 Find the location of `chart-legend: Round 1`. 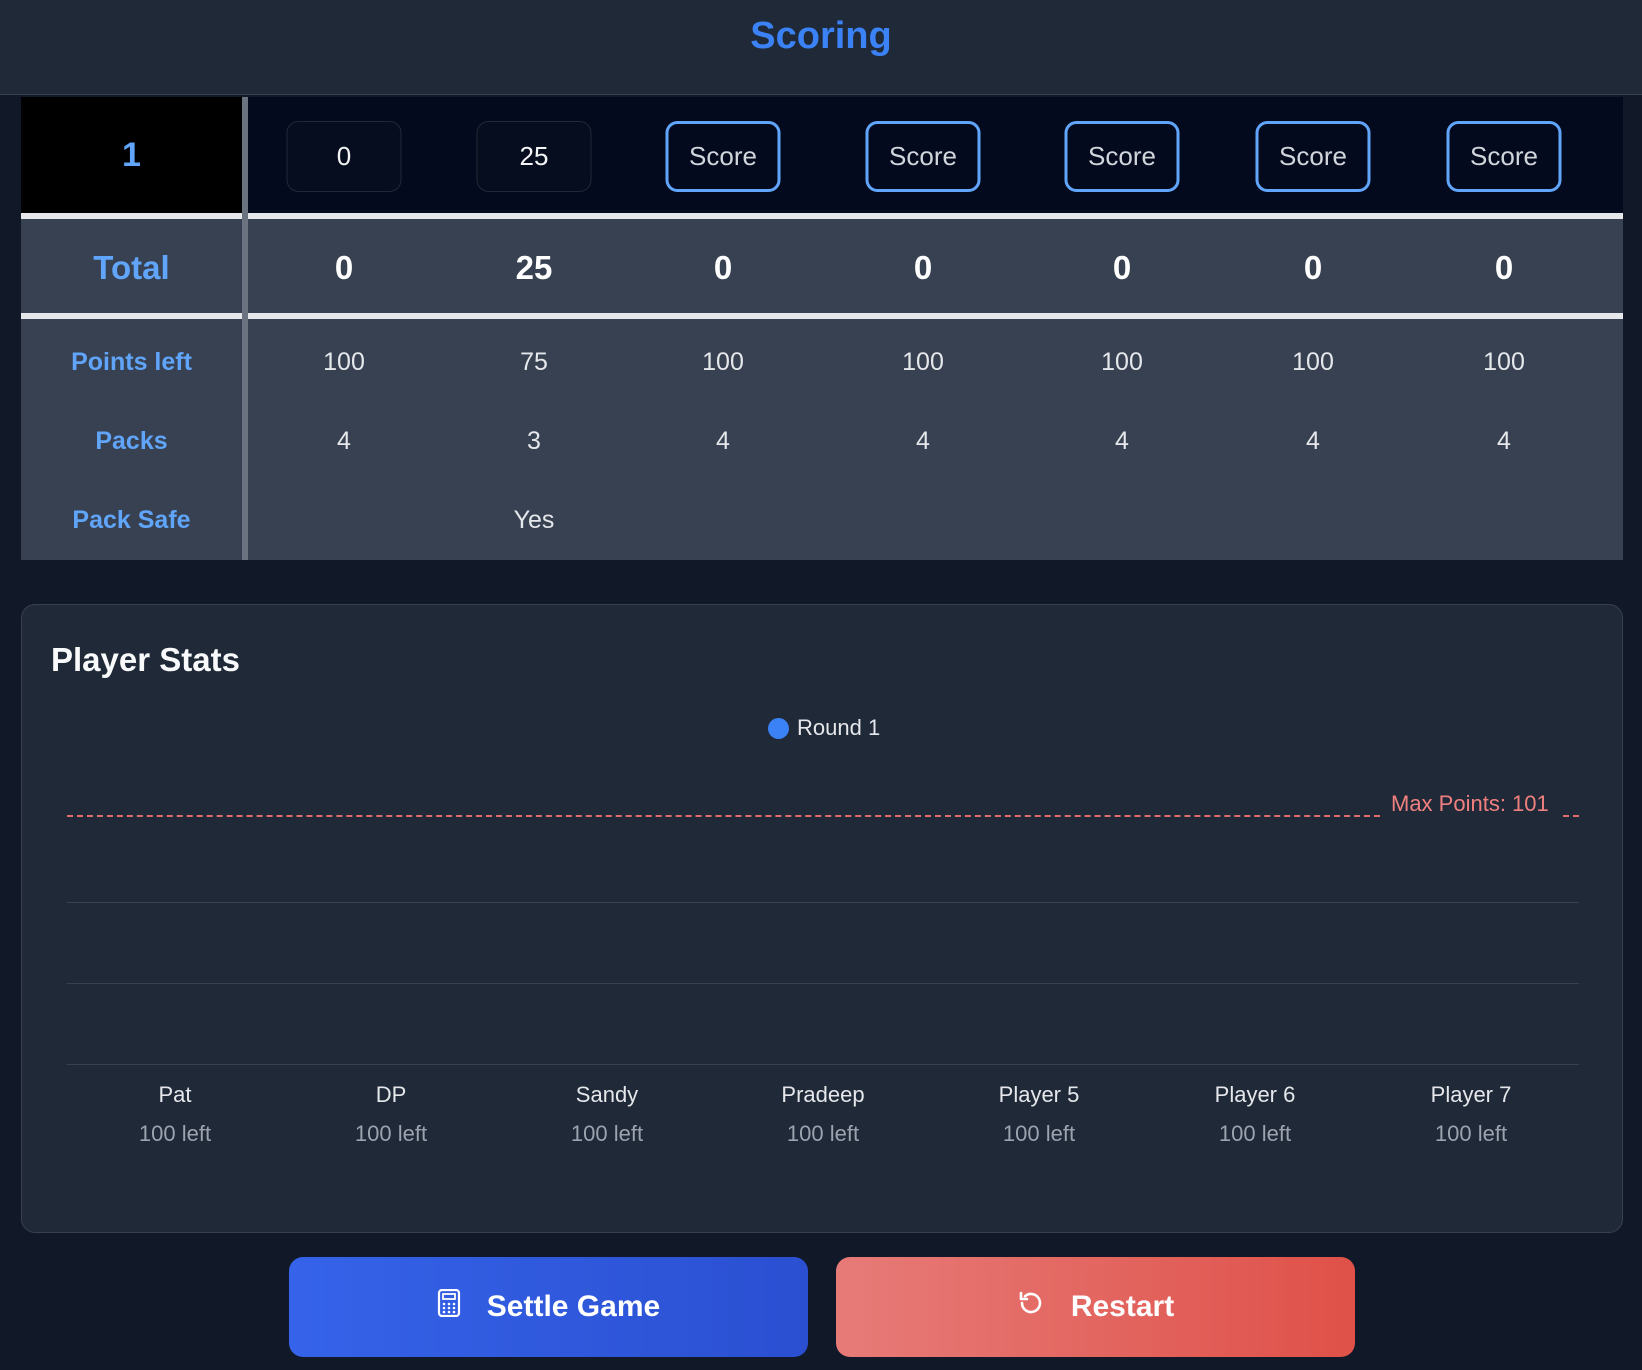

chart-legend: Round 1 is located at coordinates (824, 728).